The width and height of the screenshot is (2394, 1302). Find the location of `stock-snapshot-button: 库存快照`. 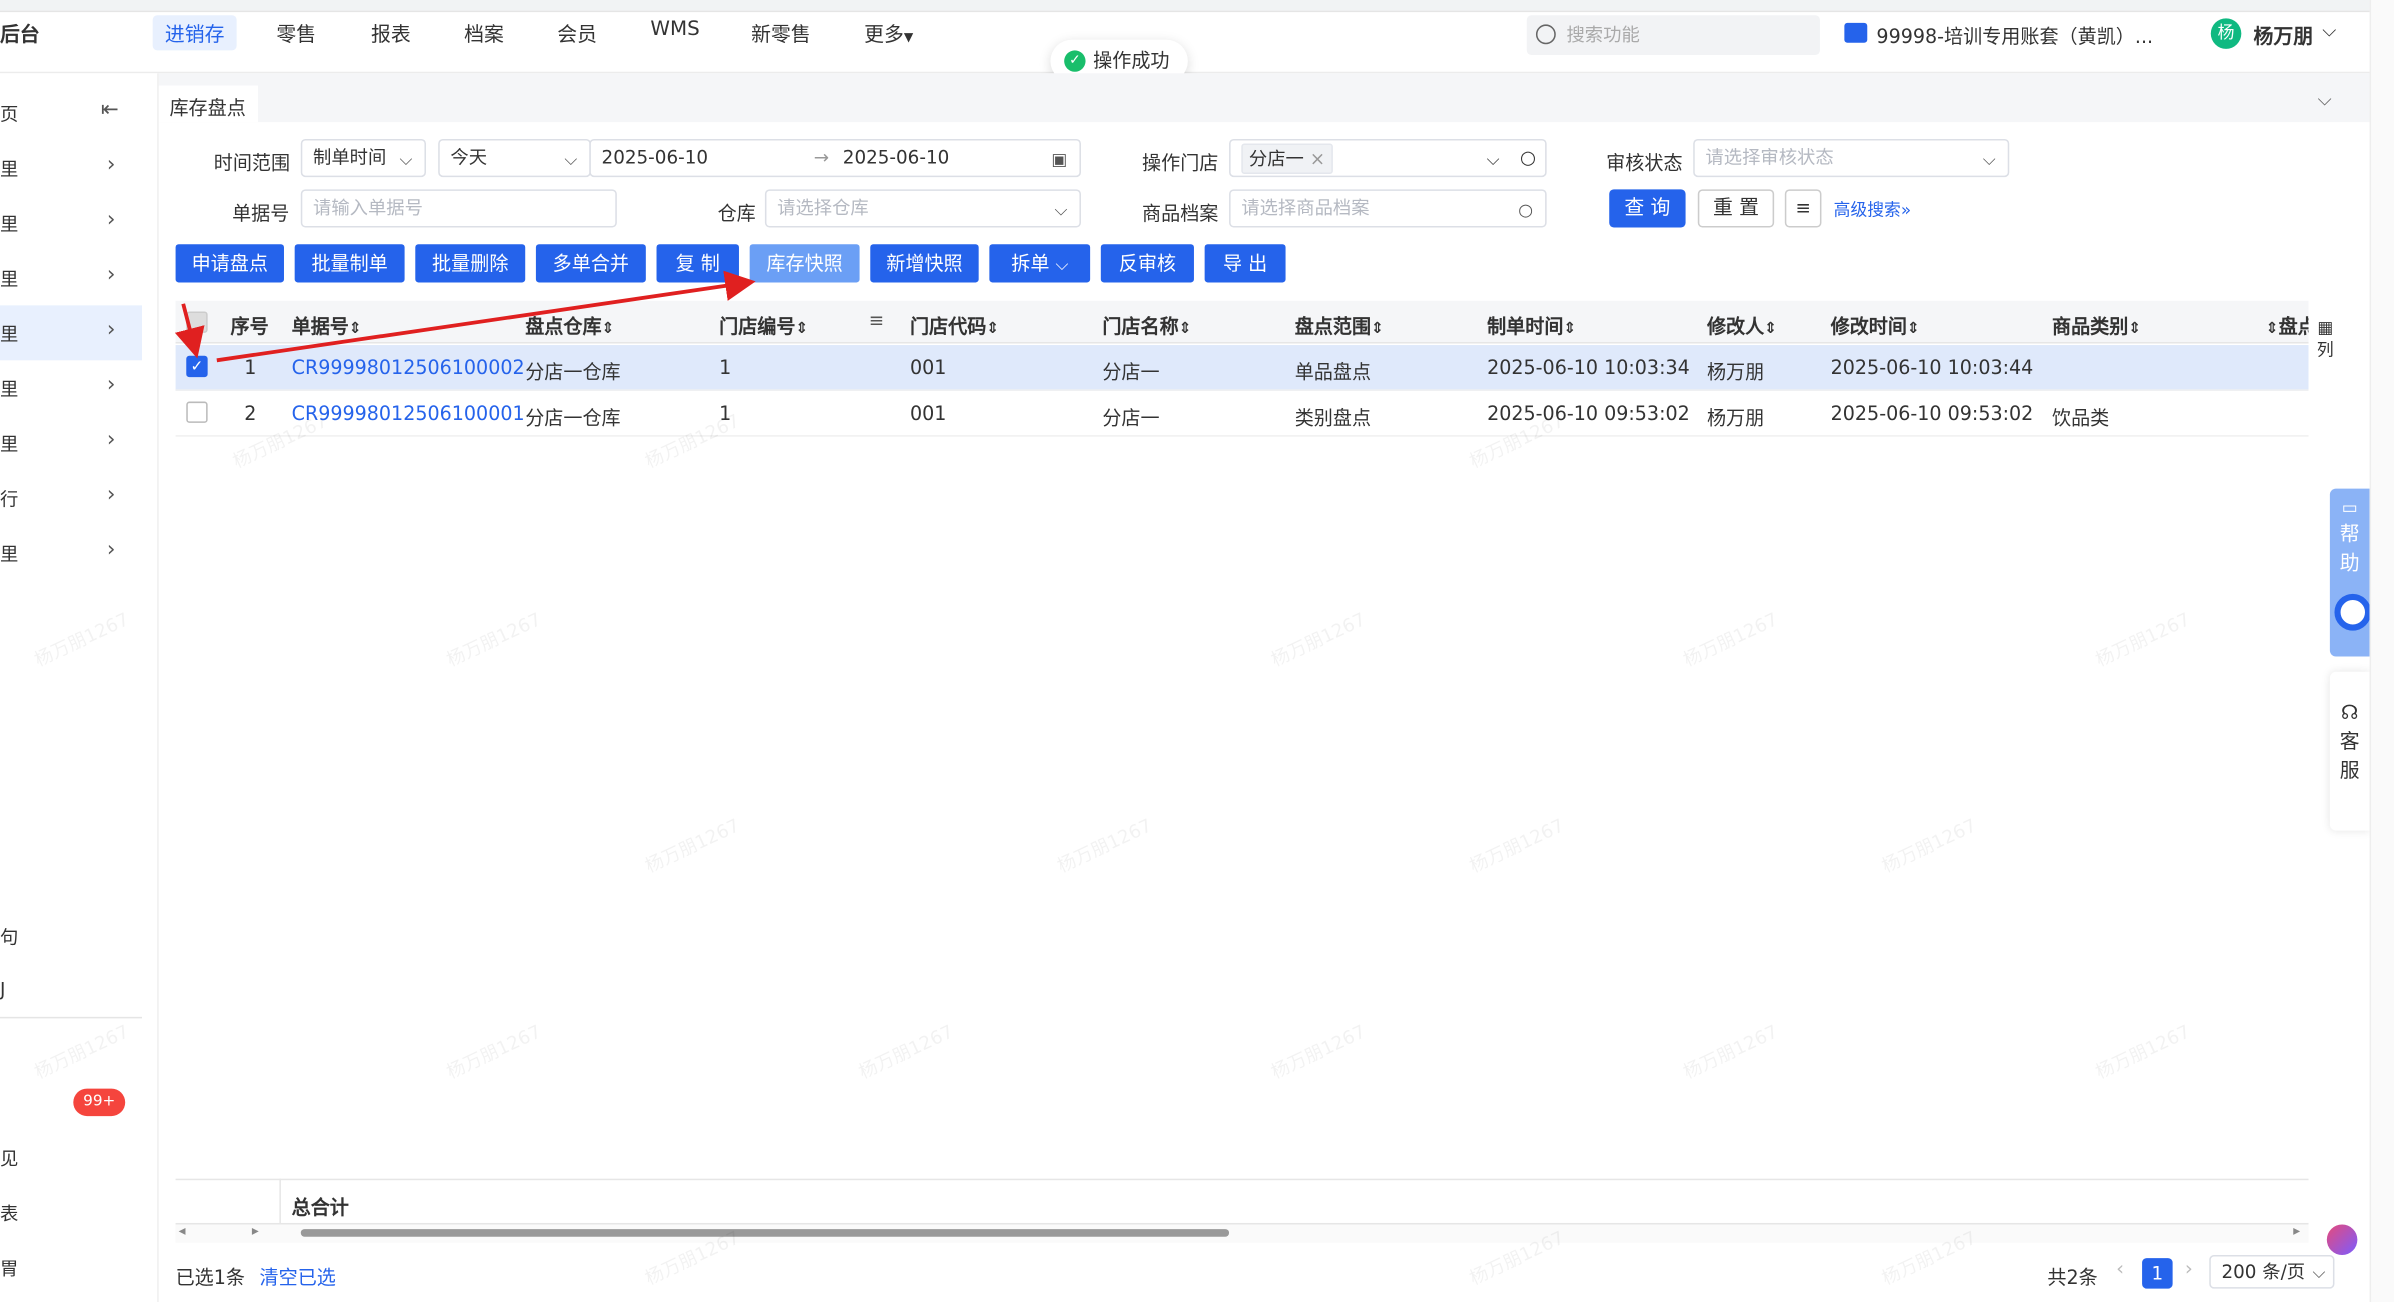

stock-snapshot-button: 库存快照 is located at coordinates (804, 263).